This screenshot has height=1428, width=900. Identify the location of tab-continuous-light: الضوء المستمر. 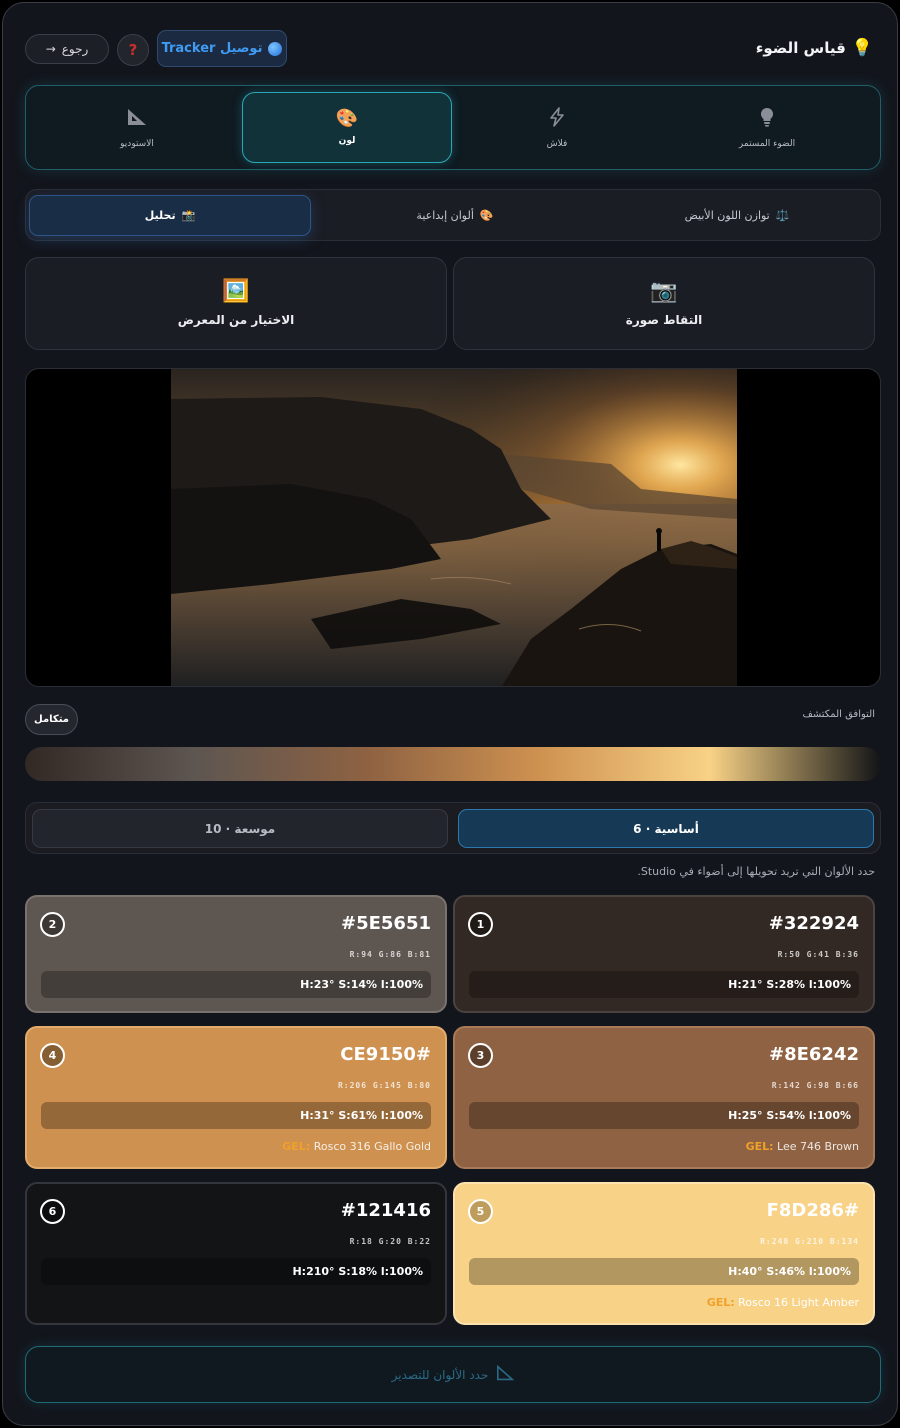
(767, 127).